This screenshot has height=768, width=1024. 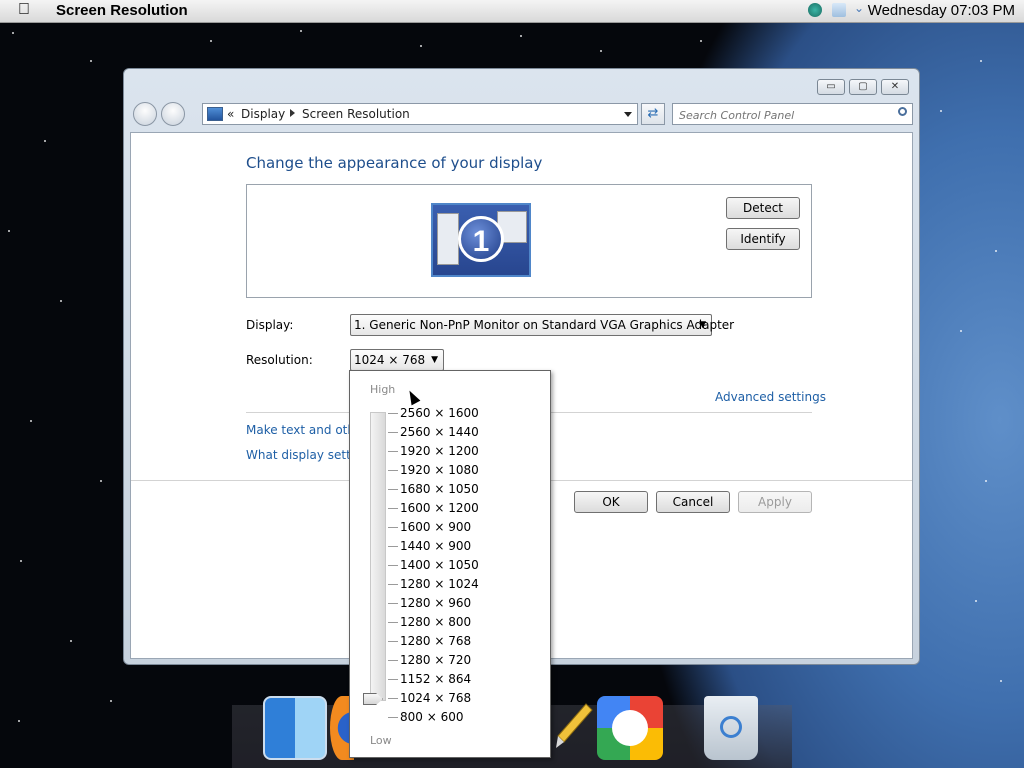 I want to click on search-input, so click(x=784, y=115).